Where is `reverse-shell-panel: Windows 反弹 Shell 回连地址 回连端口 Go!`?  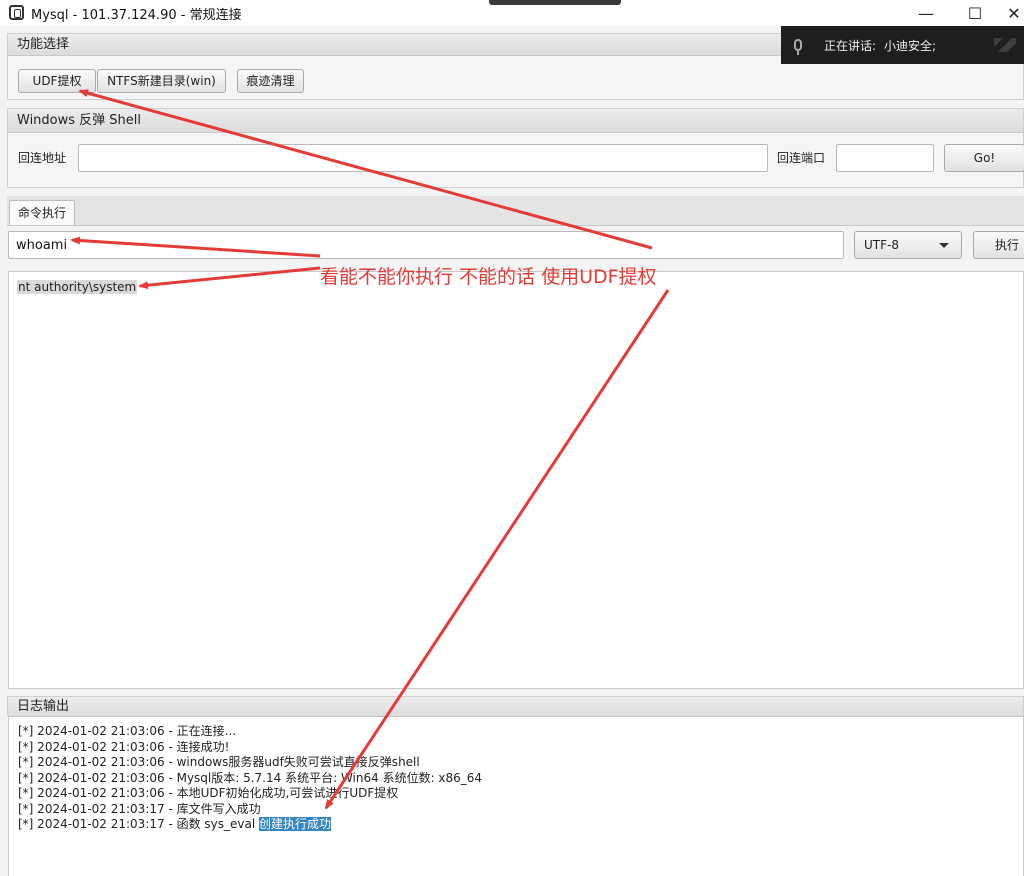
reverse-shell-panel: Windows 反弹 Shell 回连地址 回连端口 Go! is located at coordinates (515, 148).